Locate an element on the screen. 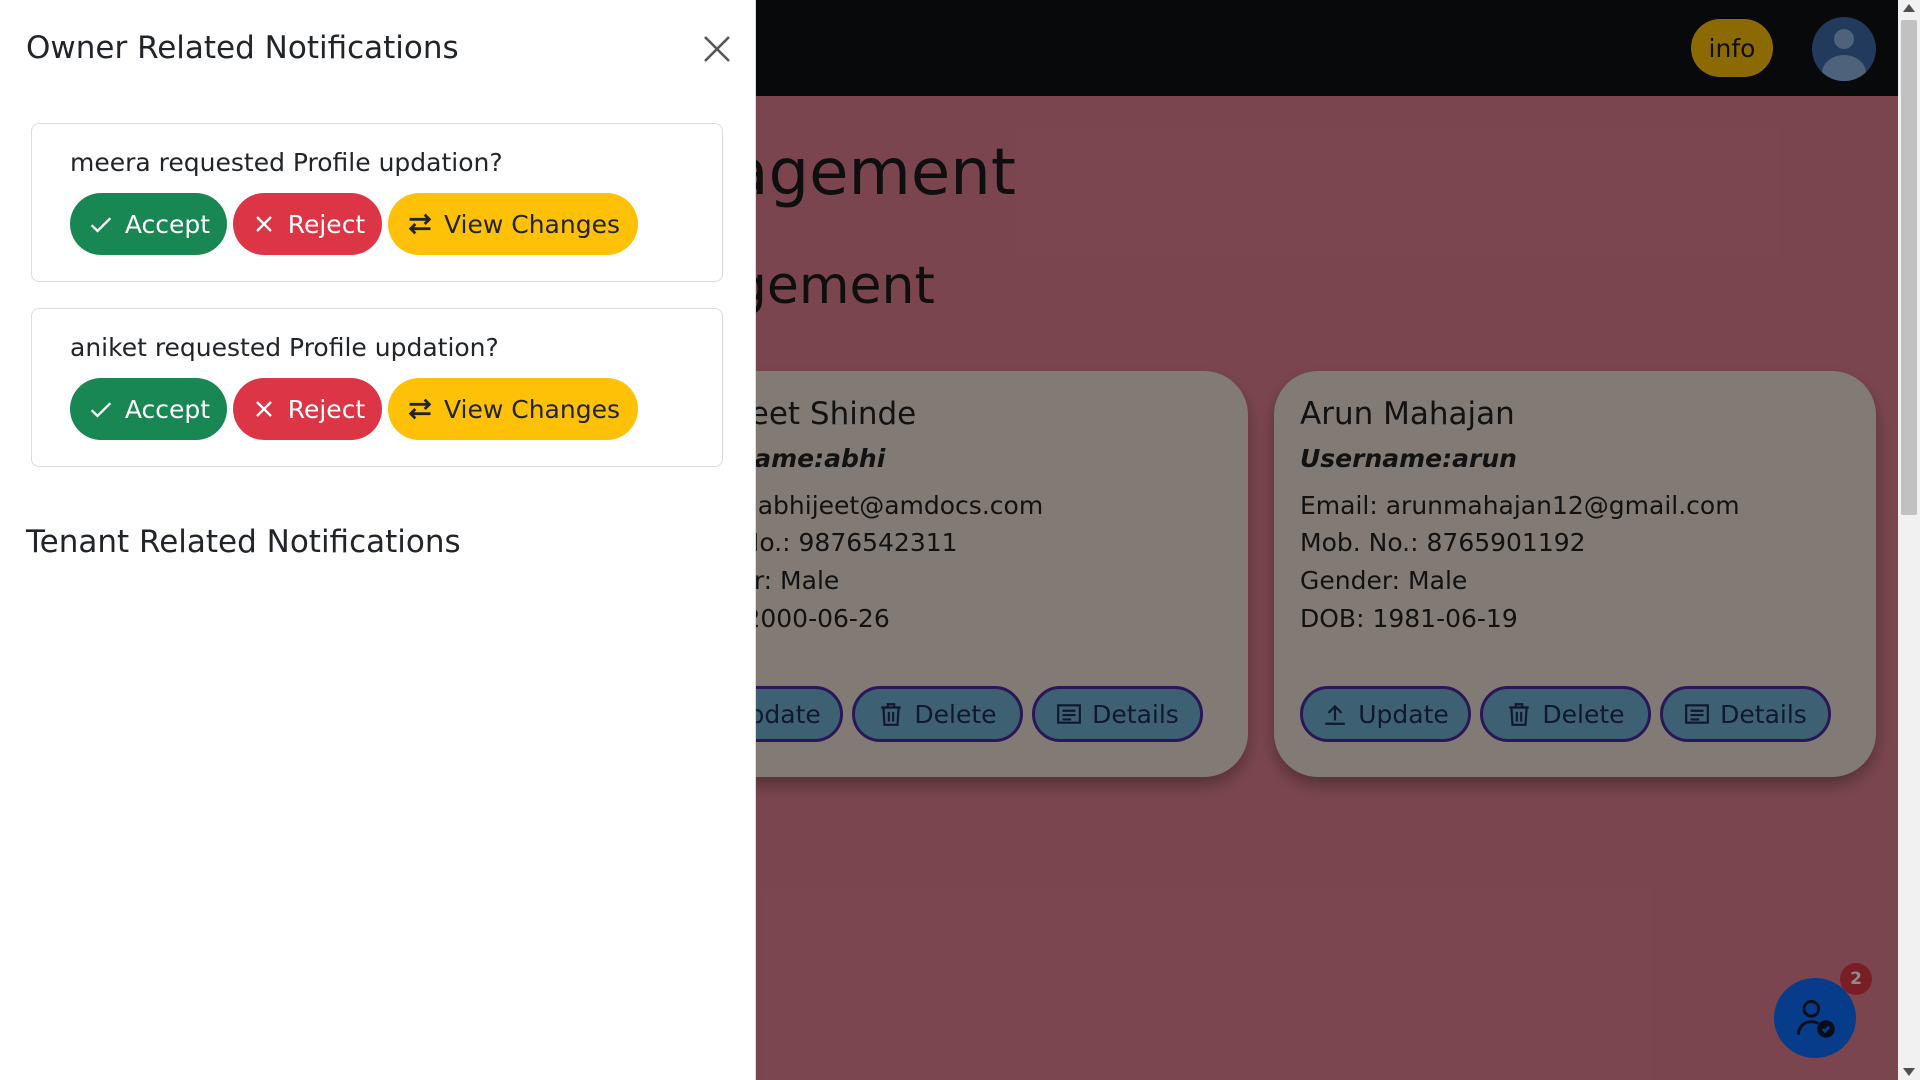 The width and height of the screenshot is (1920, 1080). panel-title: Owner Related Notifications is located at coordinates (242, 48).